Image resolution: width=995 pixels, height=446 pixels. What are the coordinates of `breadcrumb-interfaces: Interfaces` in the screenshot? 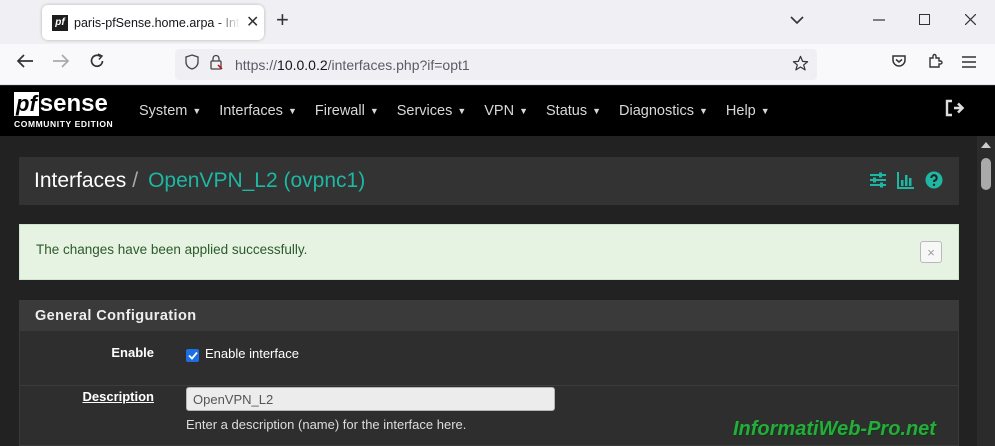 It's located at (80, 181).